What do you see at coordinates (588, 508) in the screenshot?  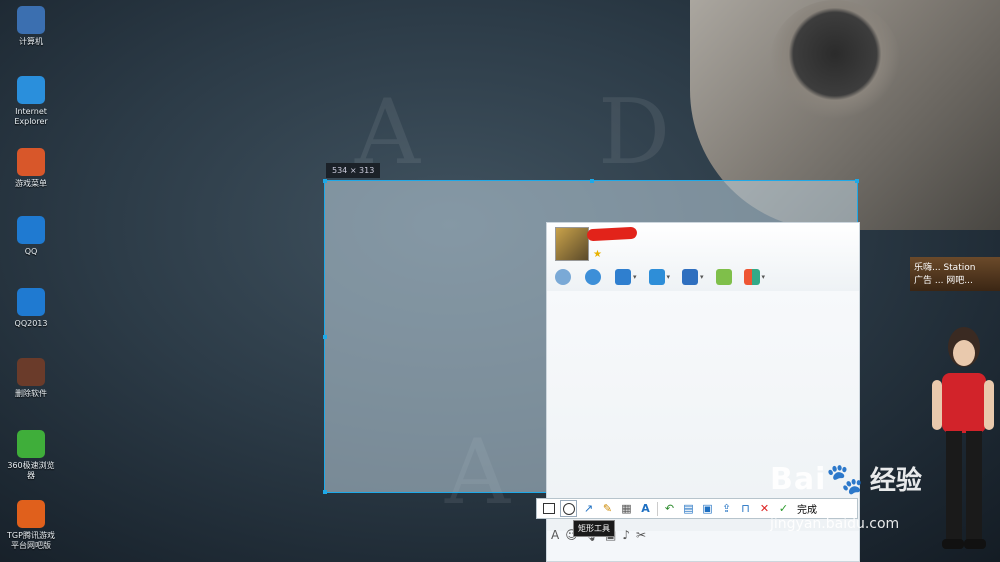 I see `arrow-tool-icon: ↗` at bounding box center [588, 508].